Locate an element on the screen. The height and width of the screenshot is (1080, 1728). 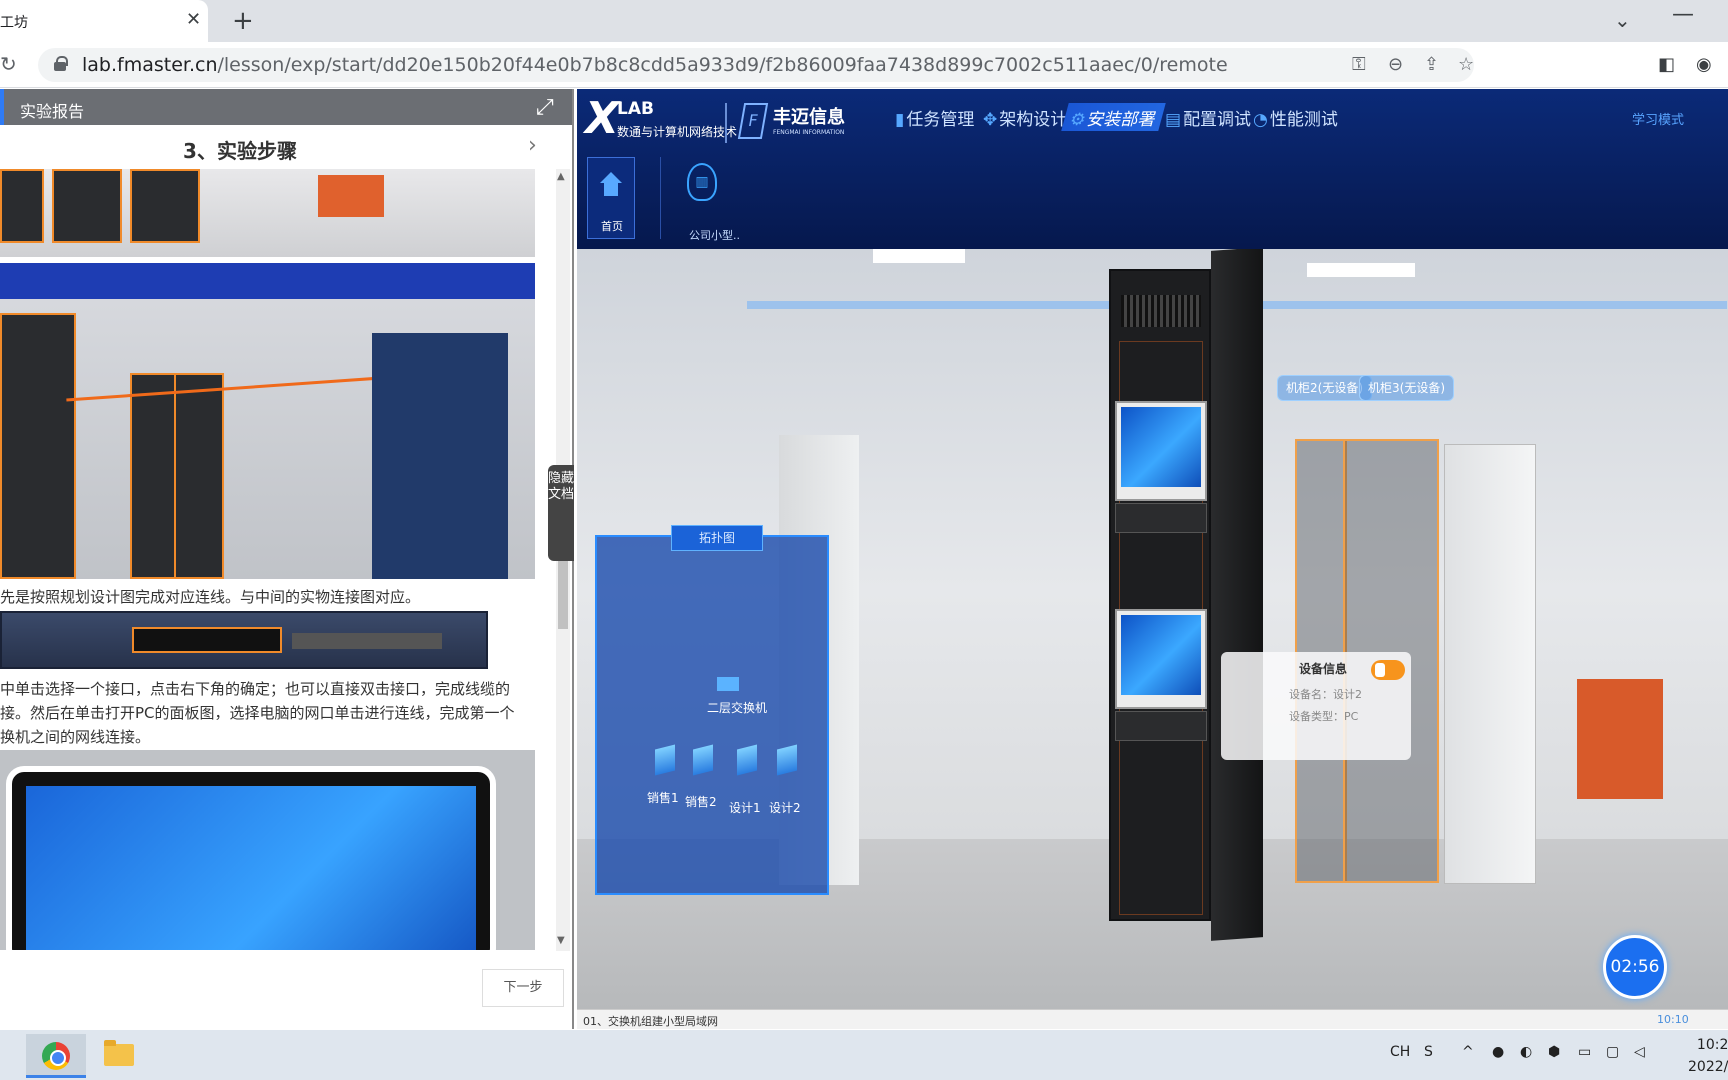
brand-lab: LAB is located at coordinates (635, 109).